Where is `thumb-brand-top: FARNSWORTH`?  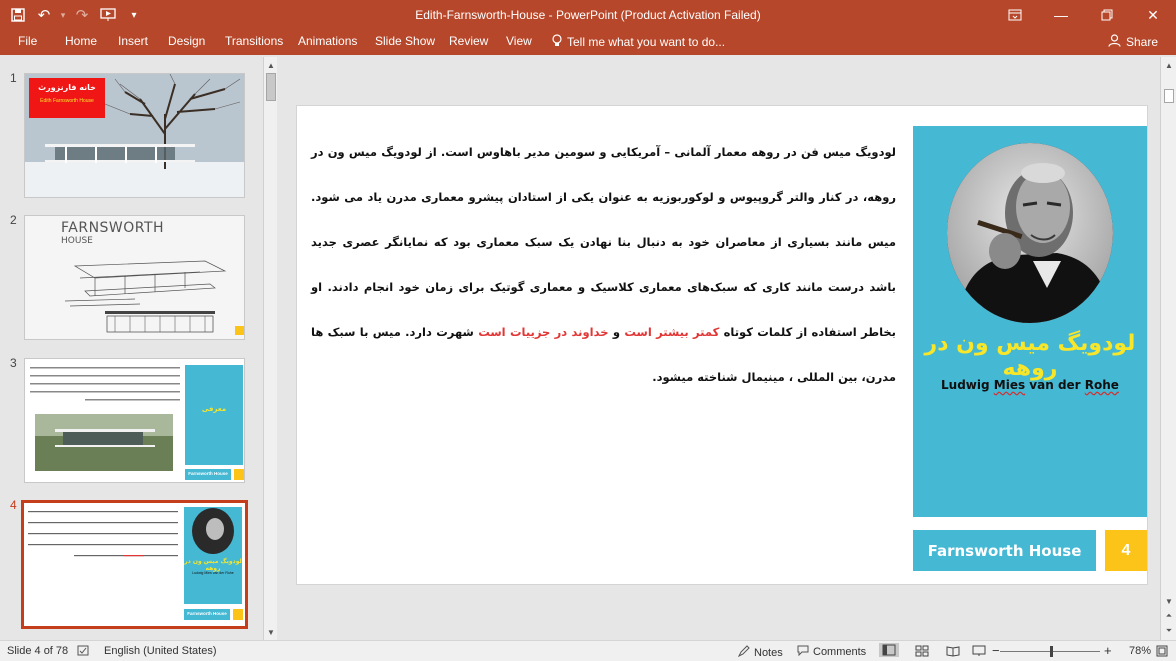
thumb-brand-top: FARNSWORTH is located at coordinates (113, 228).